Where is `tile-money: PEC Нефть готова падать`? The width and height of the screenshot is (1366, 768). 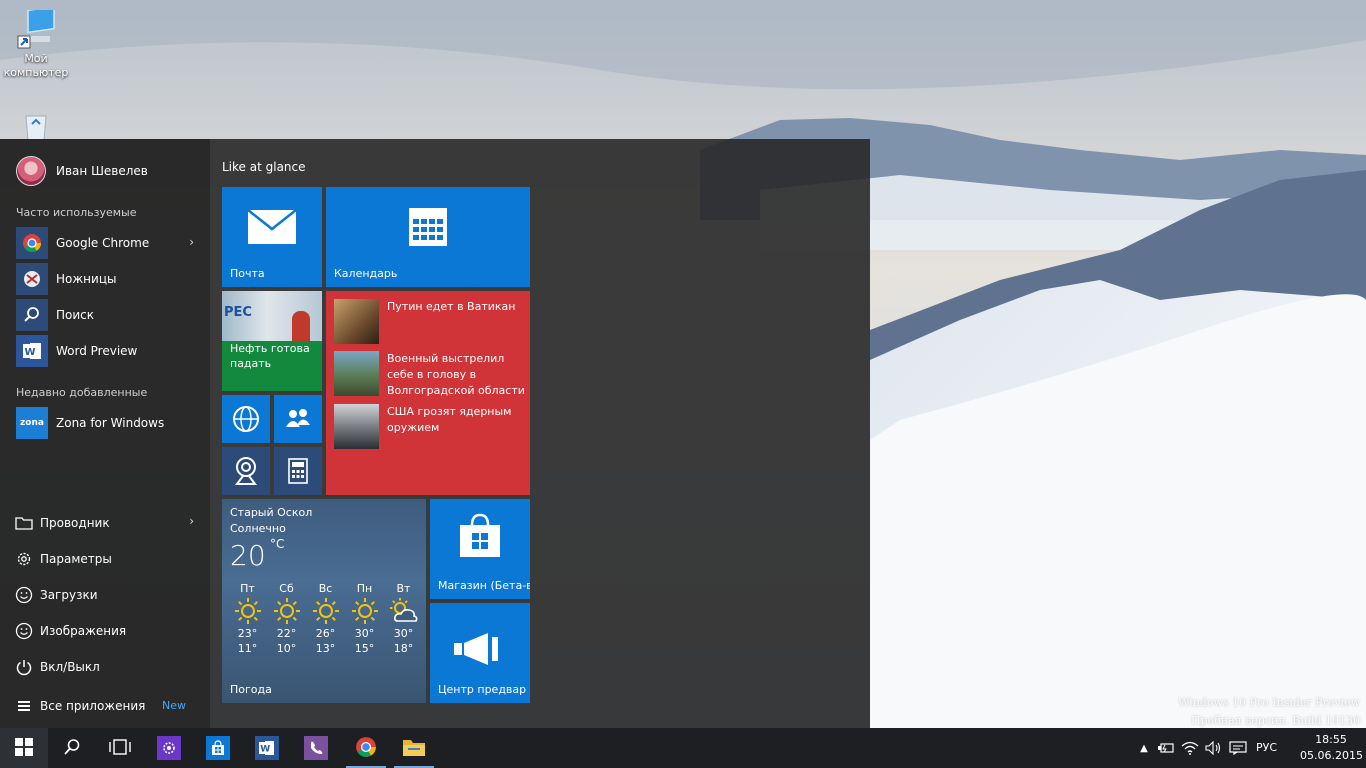
tile-money: PEC Нефть готова падать is located at coordinates (272, 341).